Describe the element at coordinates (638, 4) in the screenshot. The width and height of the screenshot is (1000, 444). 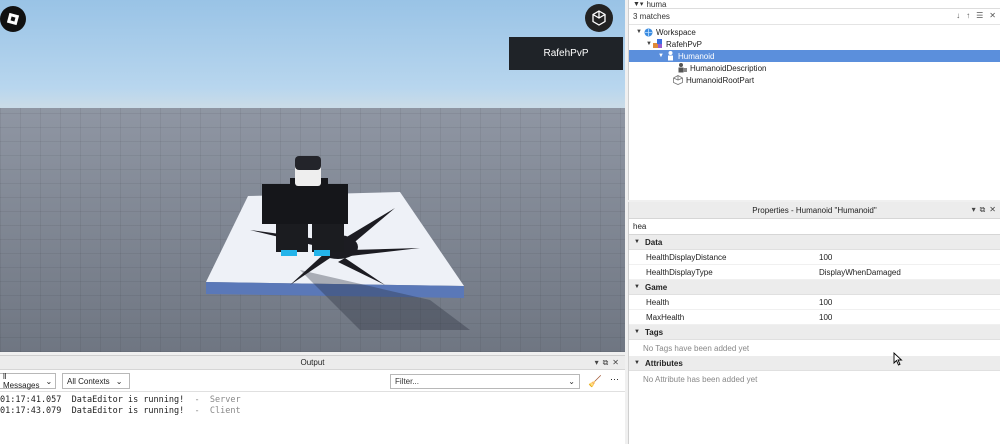
I see `filter-icon: ▼▾` at that location.